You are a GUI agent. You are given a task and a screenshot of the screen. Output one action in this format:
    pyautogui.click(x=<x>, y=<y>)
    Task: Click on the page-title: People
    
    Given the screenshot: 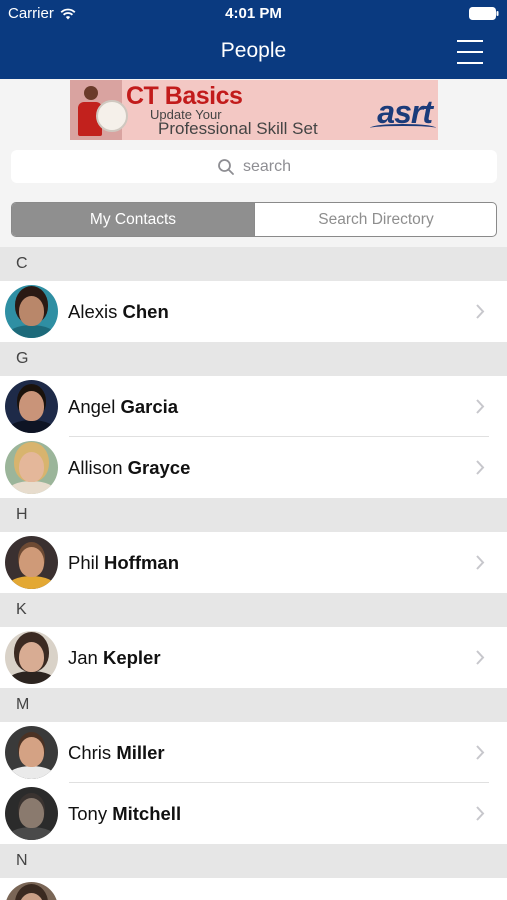 What is the action you would take?
    pyautogui.click(x=253, y=50)
    